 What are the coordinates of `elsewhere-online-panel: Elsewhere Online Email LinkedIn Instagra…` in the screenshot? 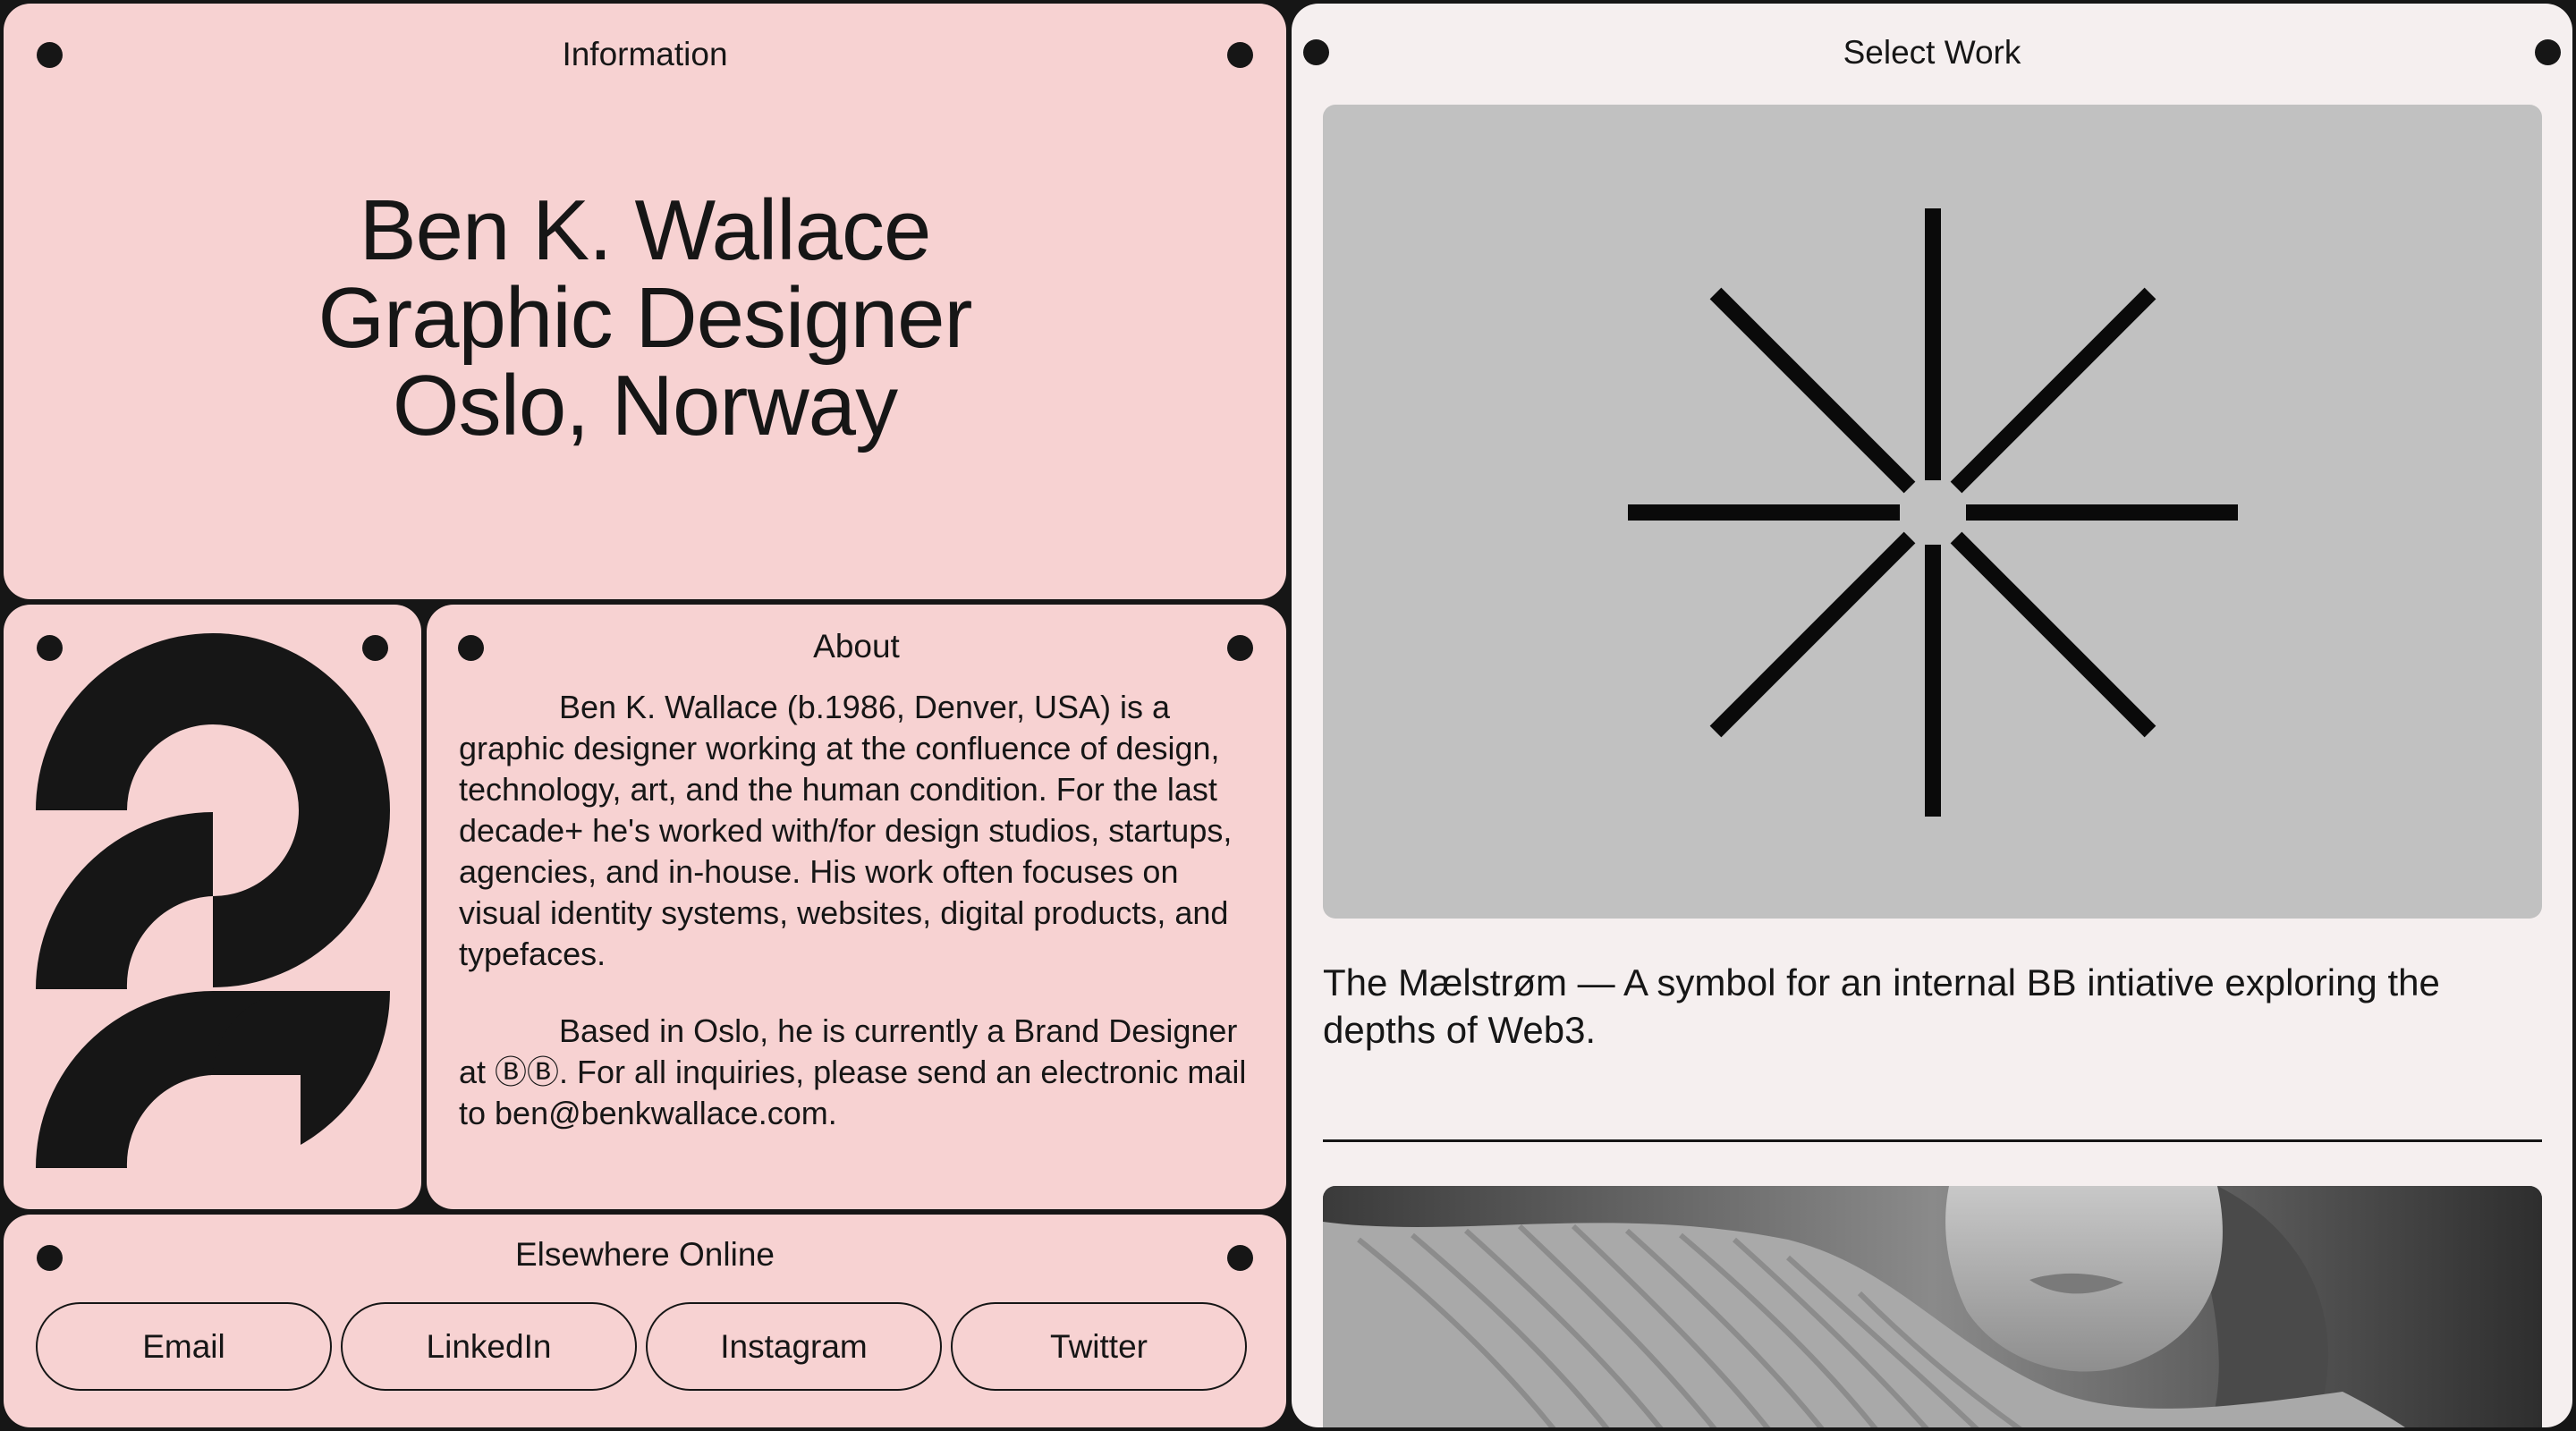 It's located at (645, 1321).